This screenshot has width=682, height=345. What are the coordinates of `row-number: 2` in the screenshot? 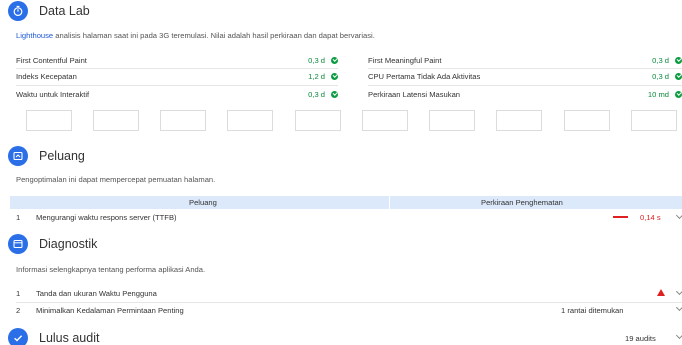 It's located at (18, 310).